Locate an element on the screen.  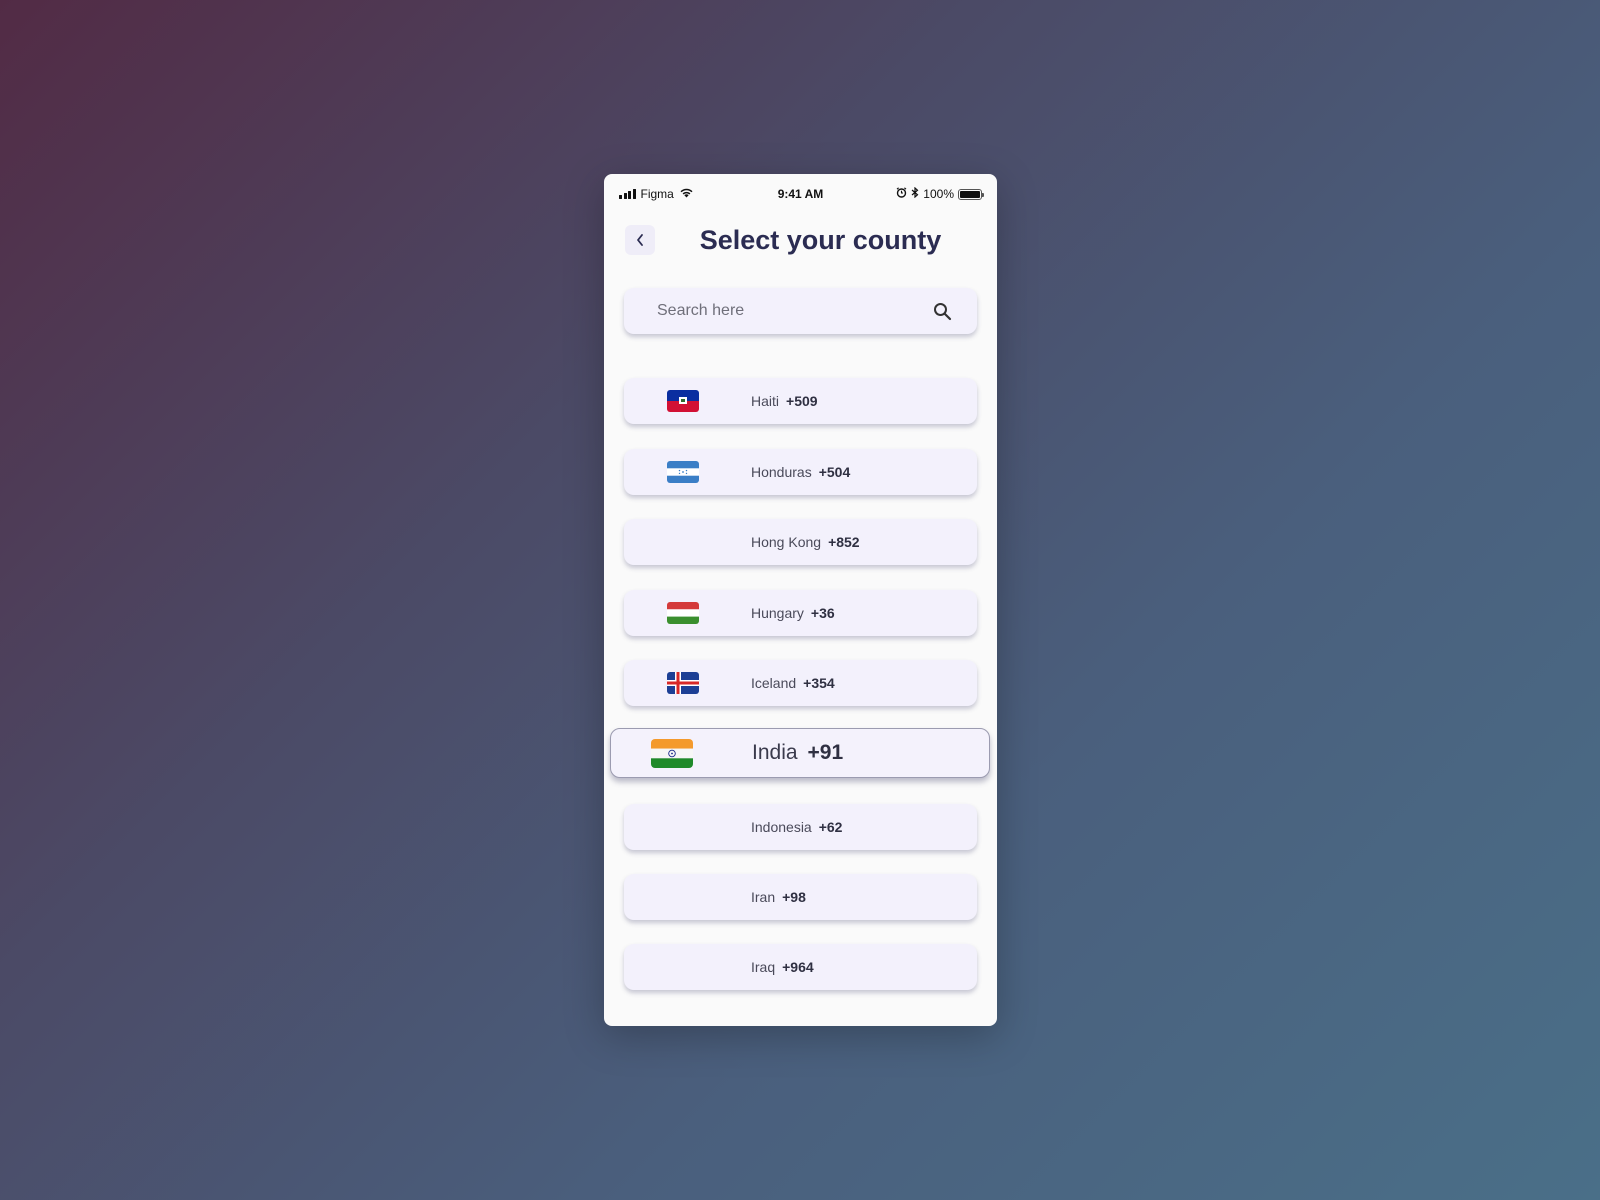
country-row-iceland: Iceland +354 is located at coordinates (800, 683).